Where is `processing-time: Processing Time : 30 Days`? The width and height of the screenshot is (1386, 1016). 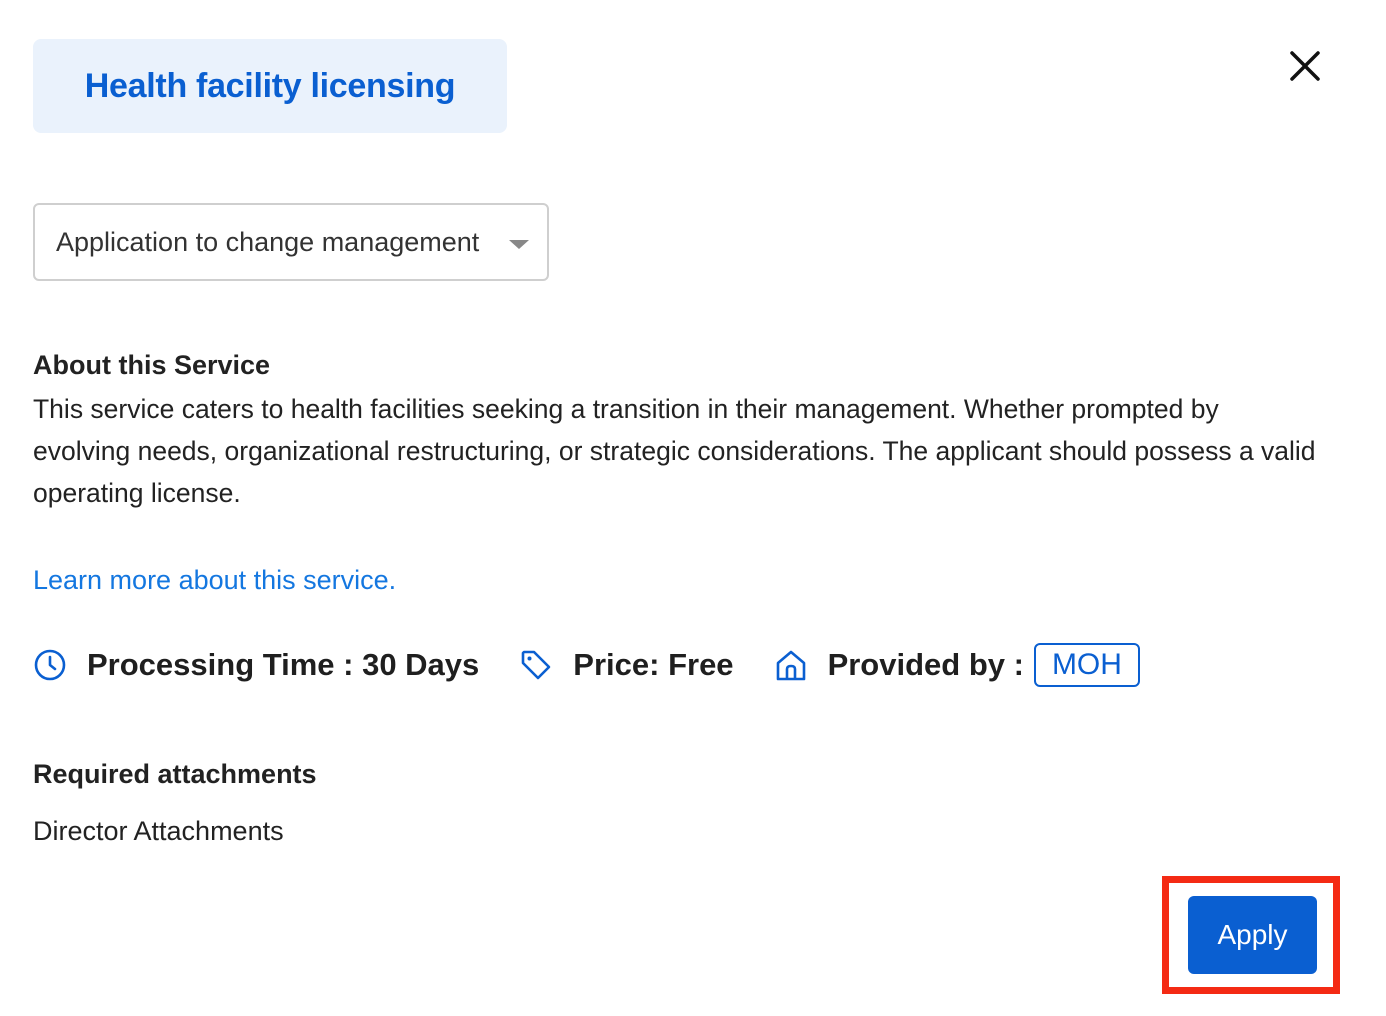 processing-time: Processing Time : 30 Days is located at coordinates (256, 665).